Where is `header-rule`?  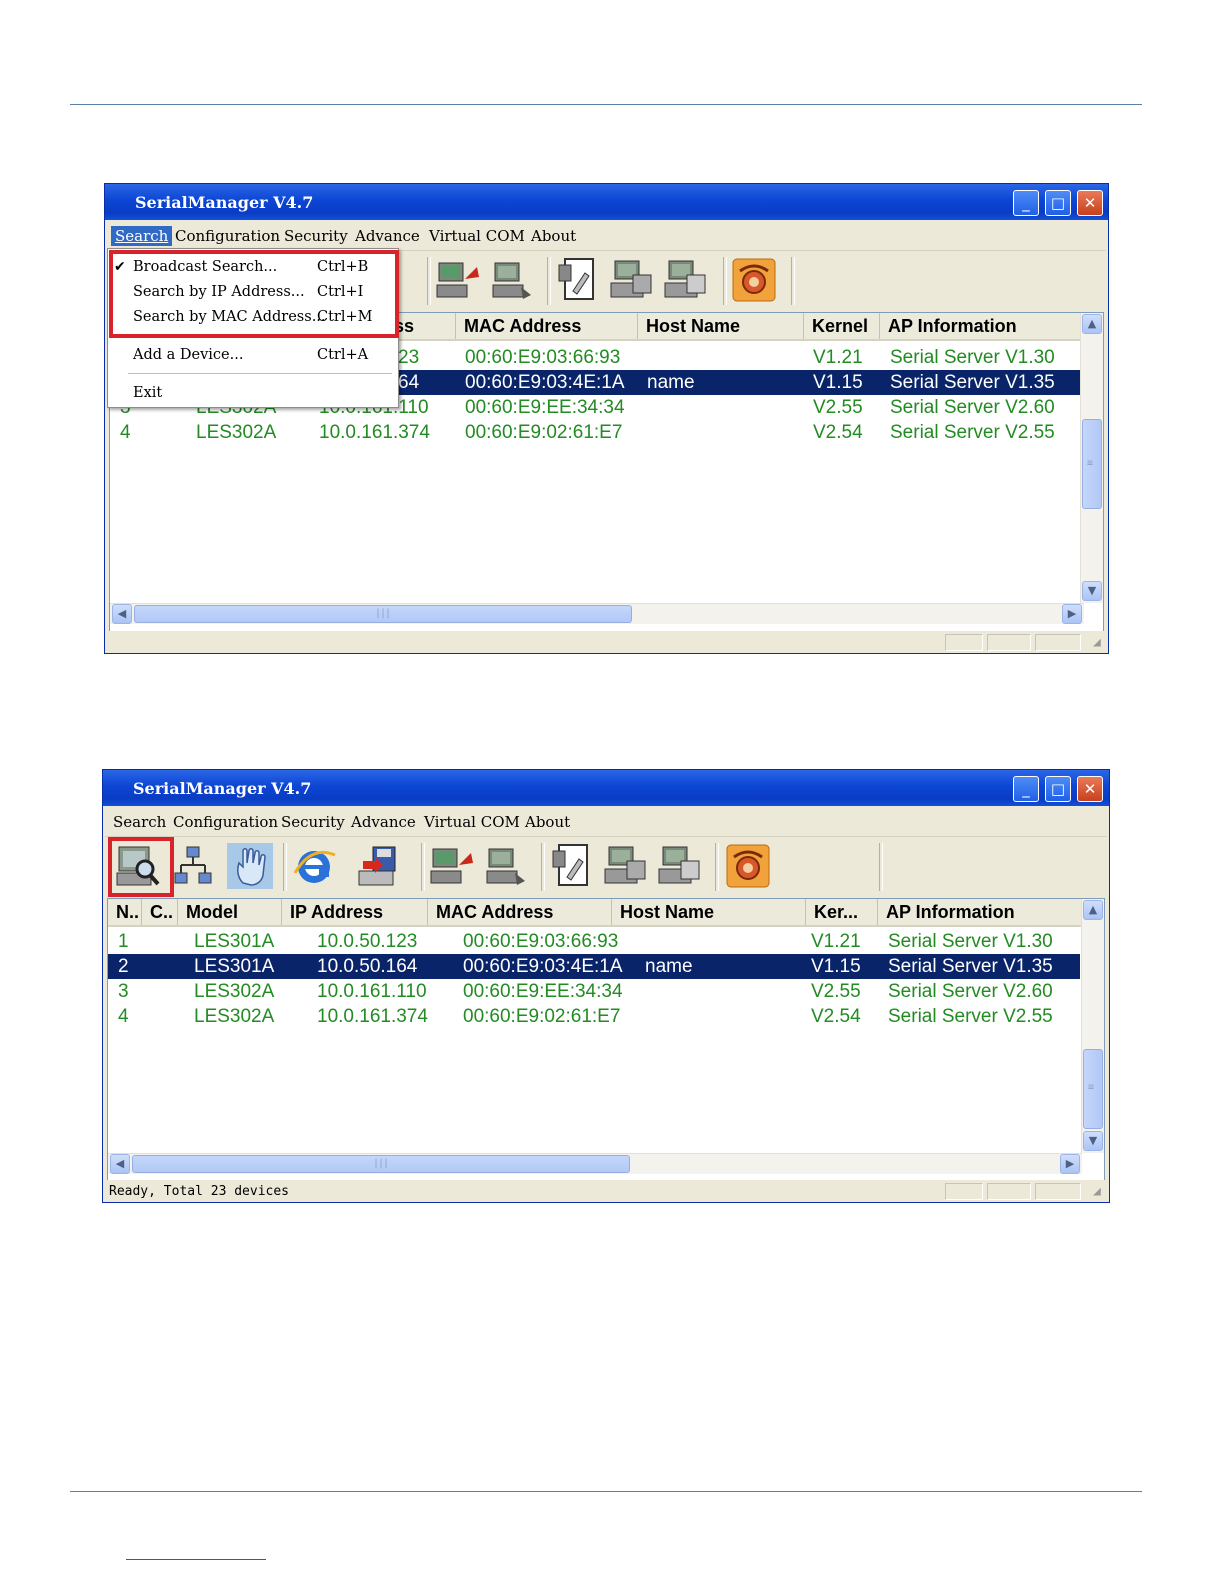 header-rule is located at coordinates (606, 104).